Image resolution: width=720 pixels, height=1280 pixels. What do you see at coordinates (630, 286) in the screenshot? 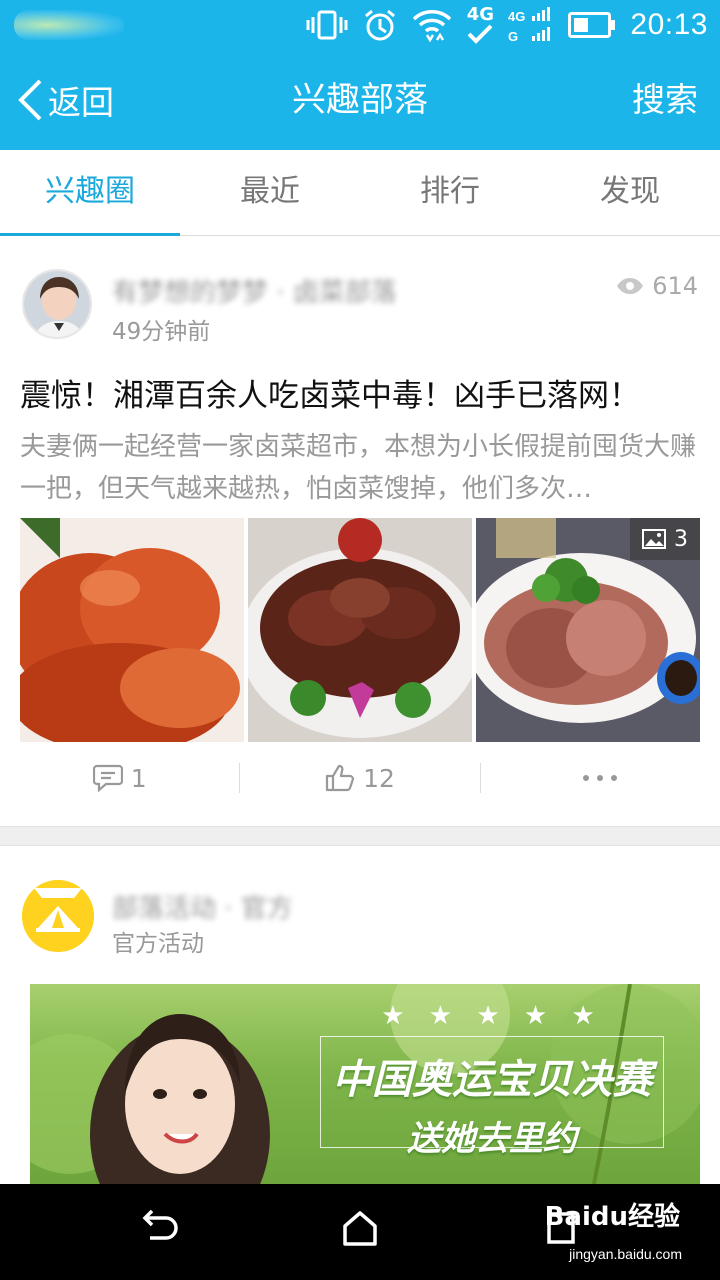
I see `eye-icon` at bounding box center [630, 286].